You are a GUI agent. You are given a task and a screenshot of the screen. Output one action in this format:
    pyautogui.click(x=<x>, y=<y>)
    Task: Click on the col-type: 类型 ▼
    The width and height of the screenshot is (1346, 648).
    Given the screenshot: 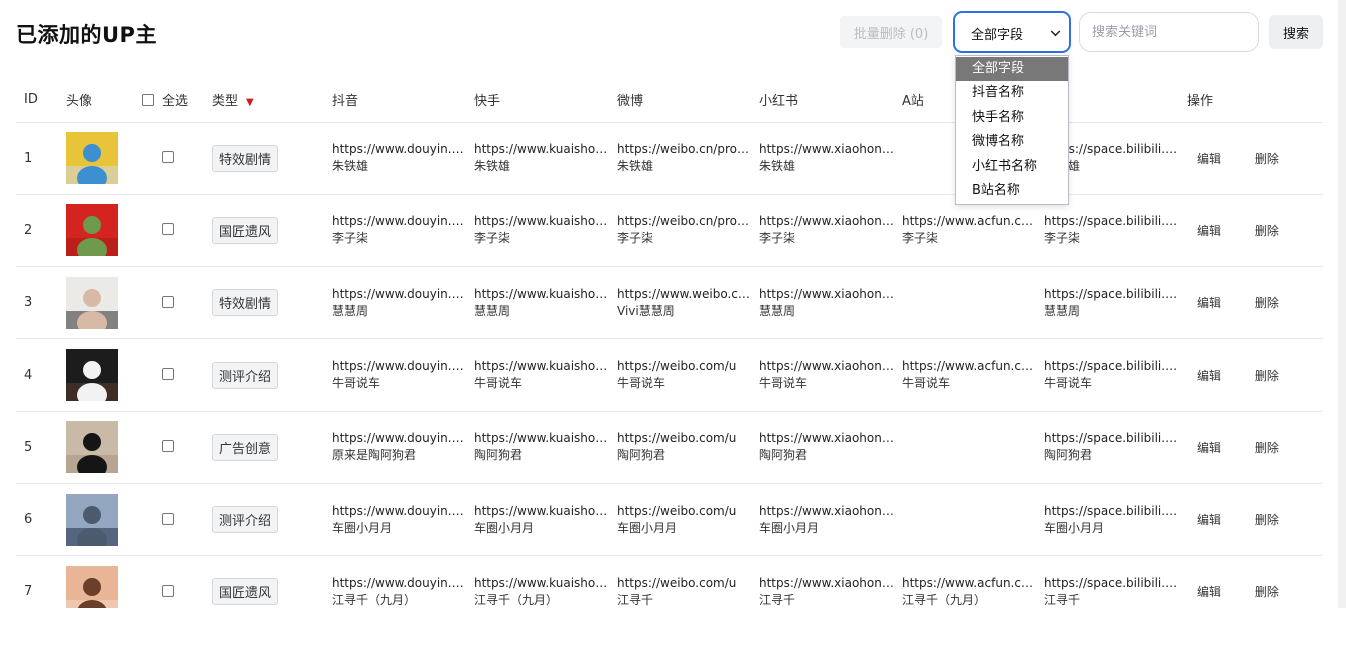 What is the action you would take?
    pyautogui.click(x=272, y=100)
    